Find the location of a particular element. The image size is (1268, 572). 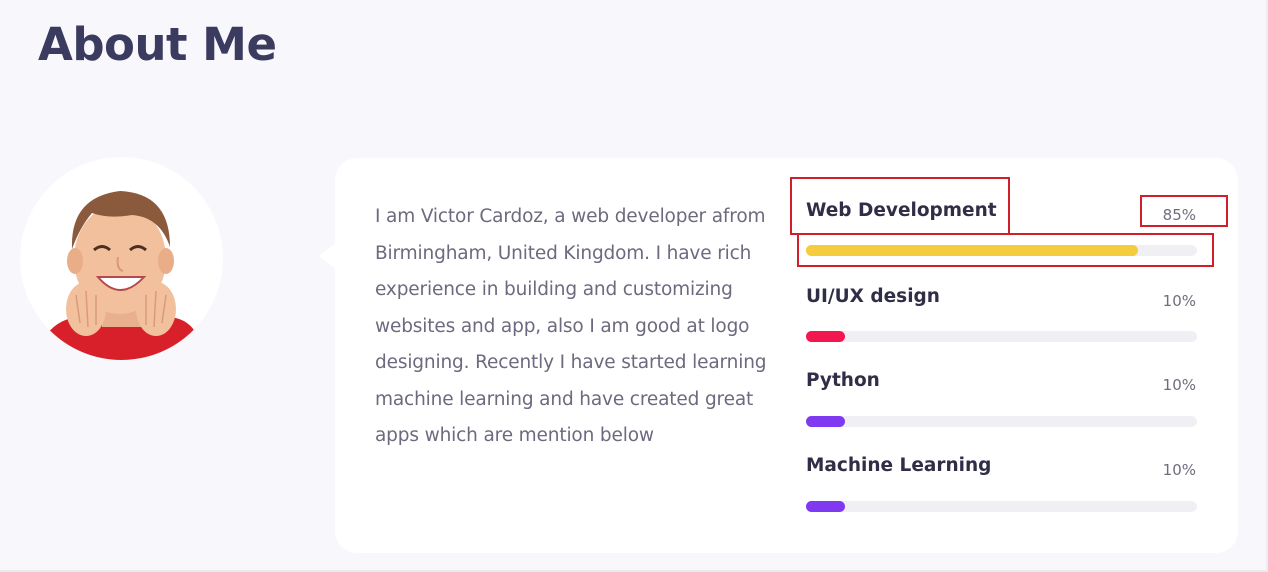

skill-progress-fill-ui-ux-design is located at coordinates (826, 336).